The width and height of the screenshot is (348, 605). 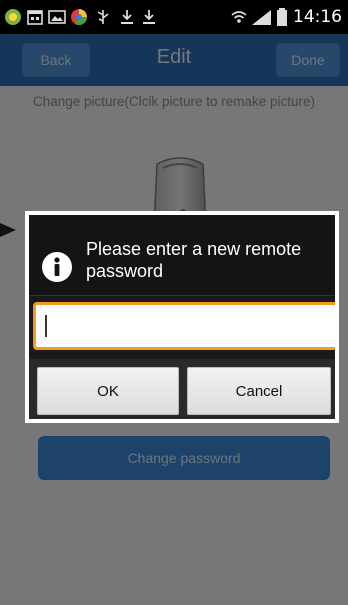 What do you see at coordinates (261, 17) in the screenshot?
I see `signal-icon` at bounding box center [261, 17].